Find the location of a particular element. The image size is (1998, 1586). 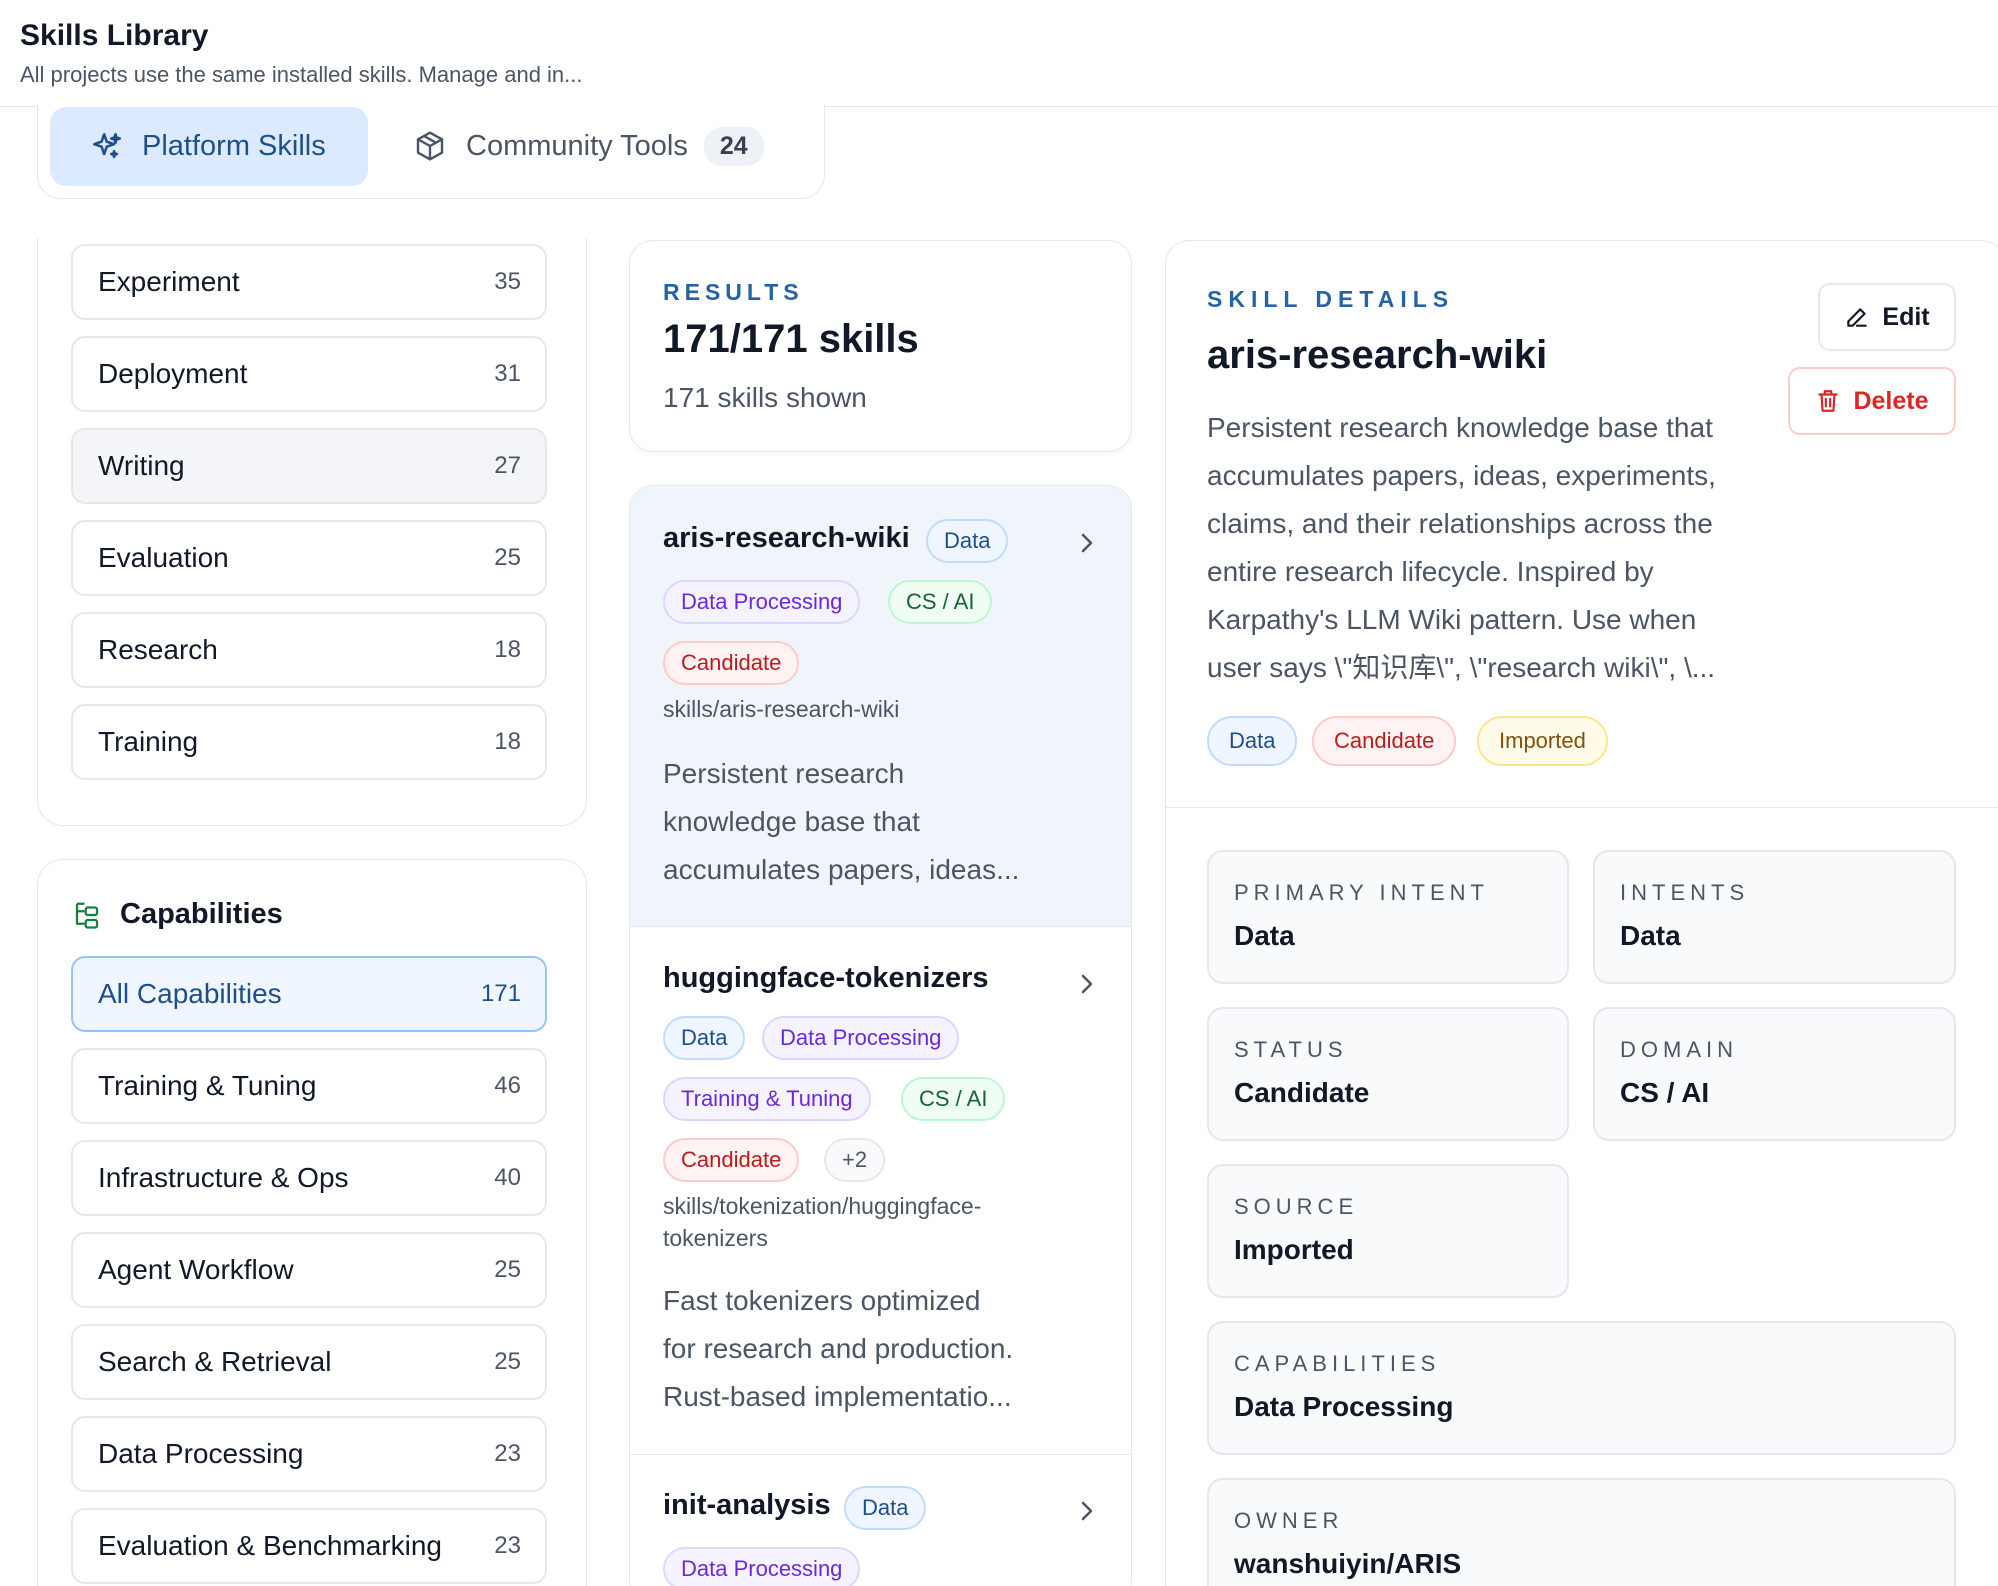

field-label: CAPABILITIES is located at coordinates (1337, 1363).